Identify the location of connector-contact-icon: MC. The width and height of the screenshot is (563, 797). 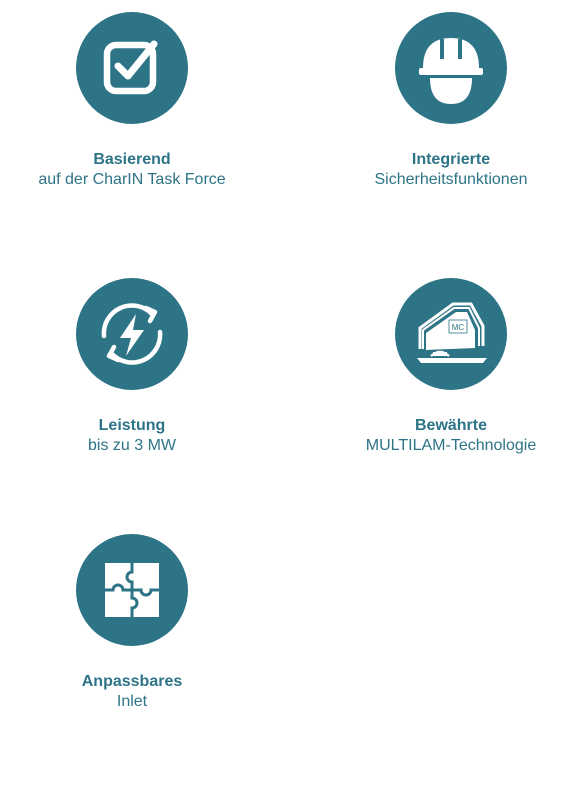
(452, 332).